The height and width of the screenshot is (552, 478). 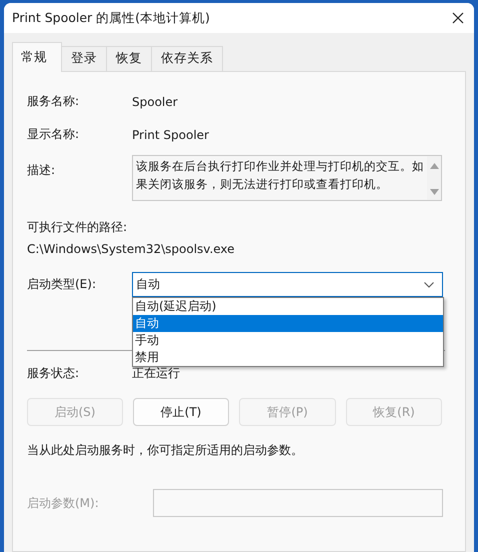 What do you see at coordinates (187, 58) in the screenshot?
I see `tab: 依存关系` at bounding box center [187, 58].